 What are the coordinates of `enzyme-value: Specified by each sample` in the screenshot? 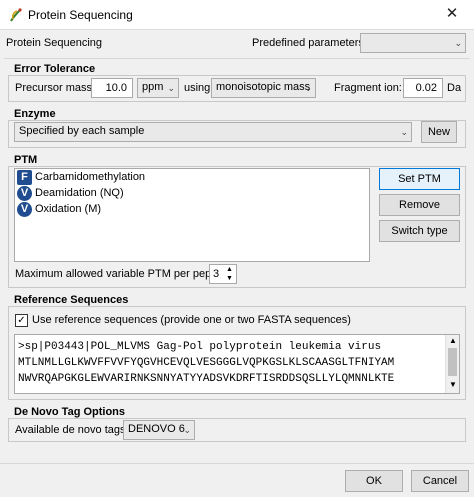 It's located at (82, 131).